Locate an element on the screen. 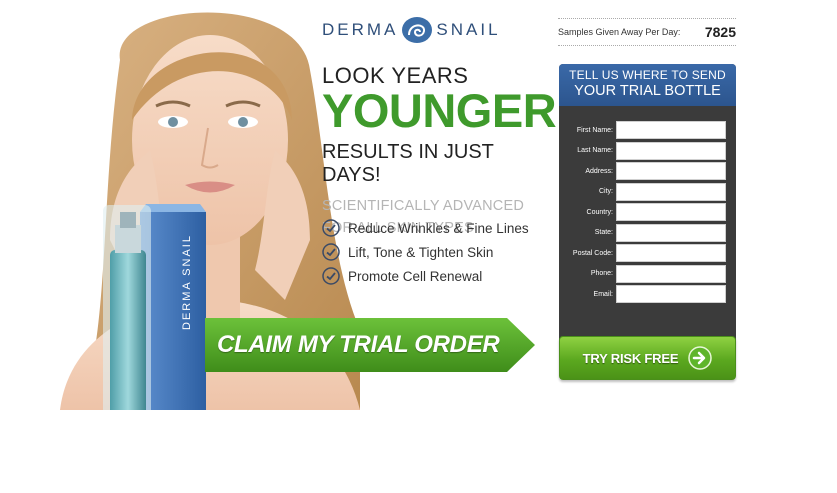 Image resolution: width=837 pixels, height=493 pixels. claim-trial-button: CLAIM MY TRIAL ORDER is located at coordinates (371, 345).